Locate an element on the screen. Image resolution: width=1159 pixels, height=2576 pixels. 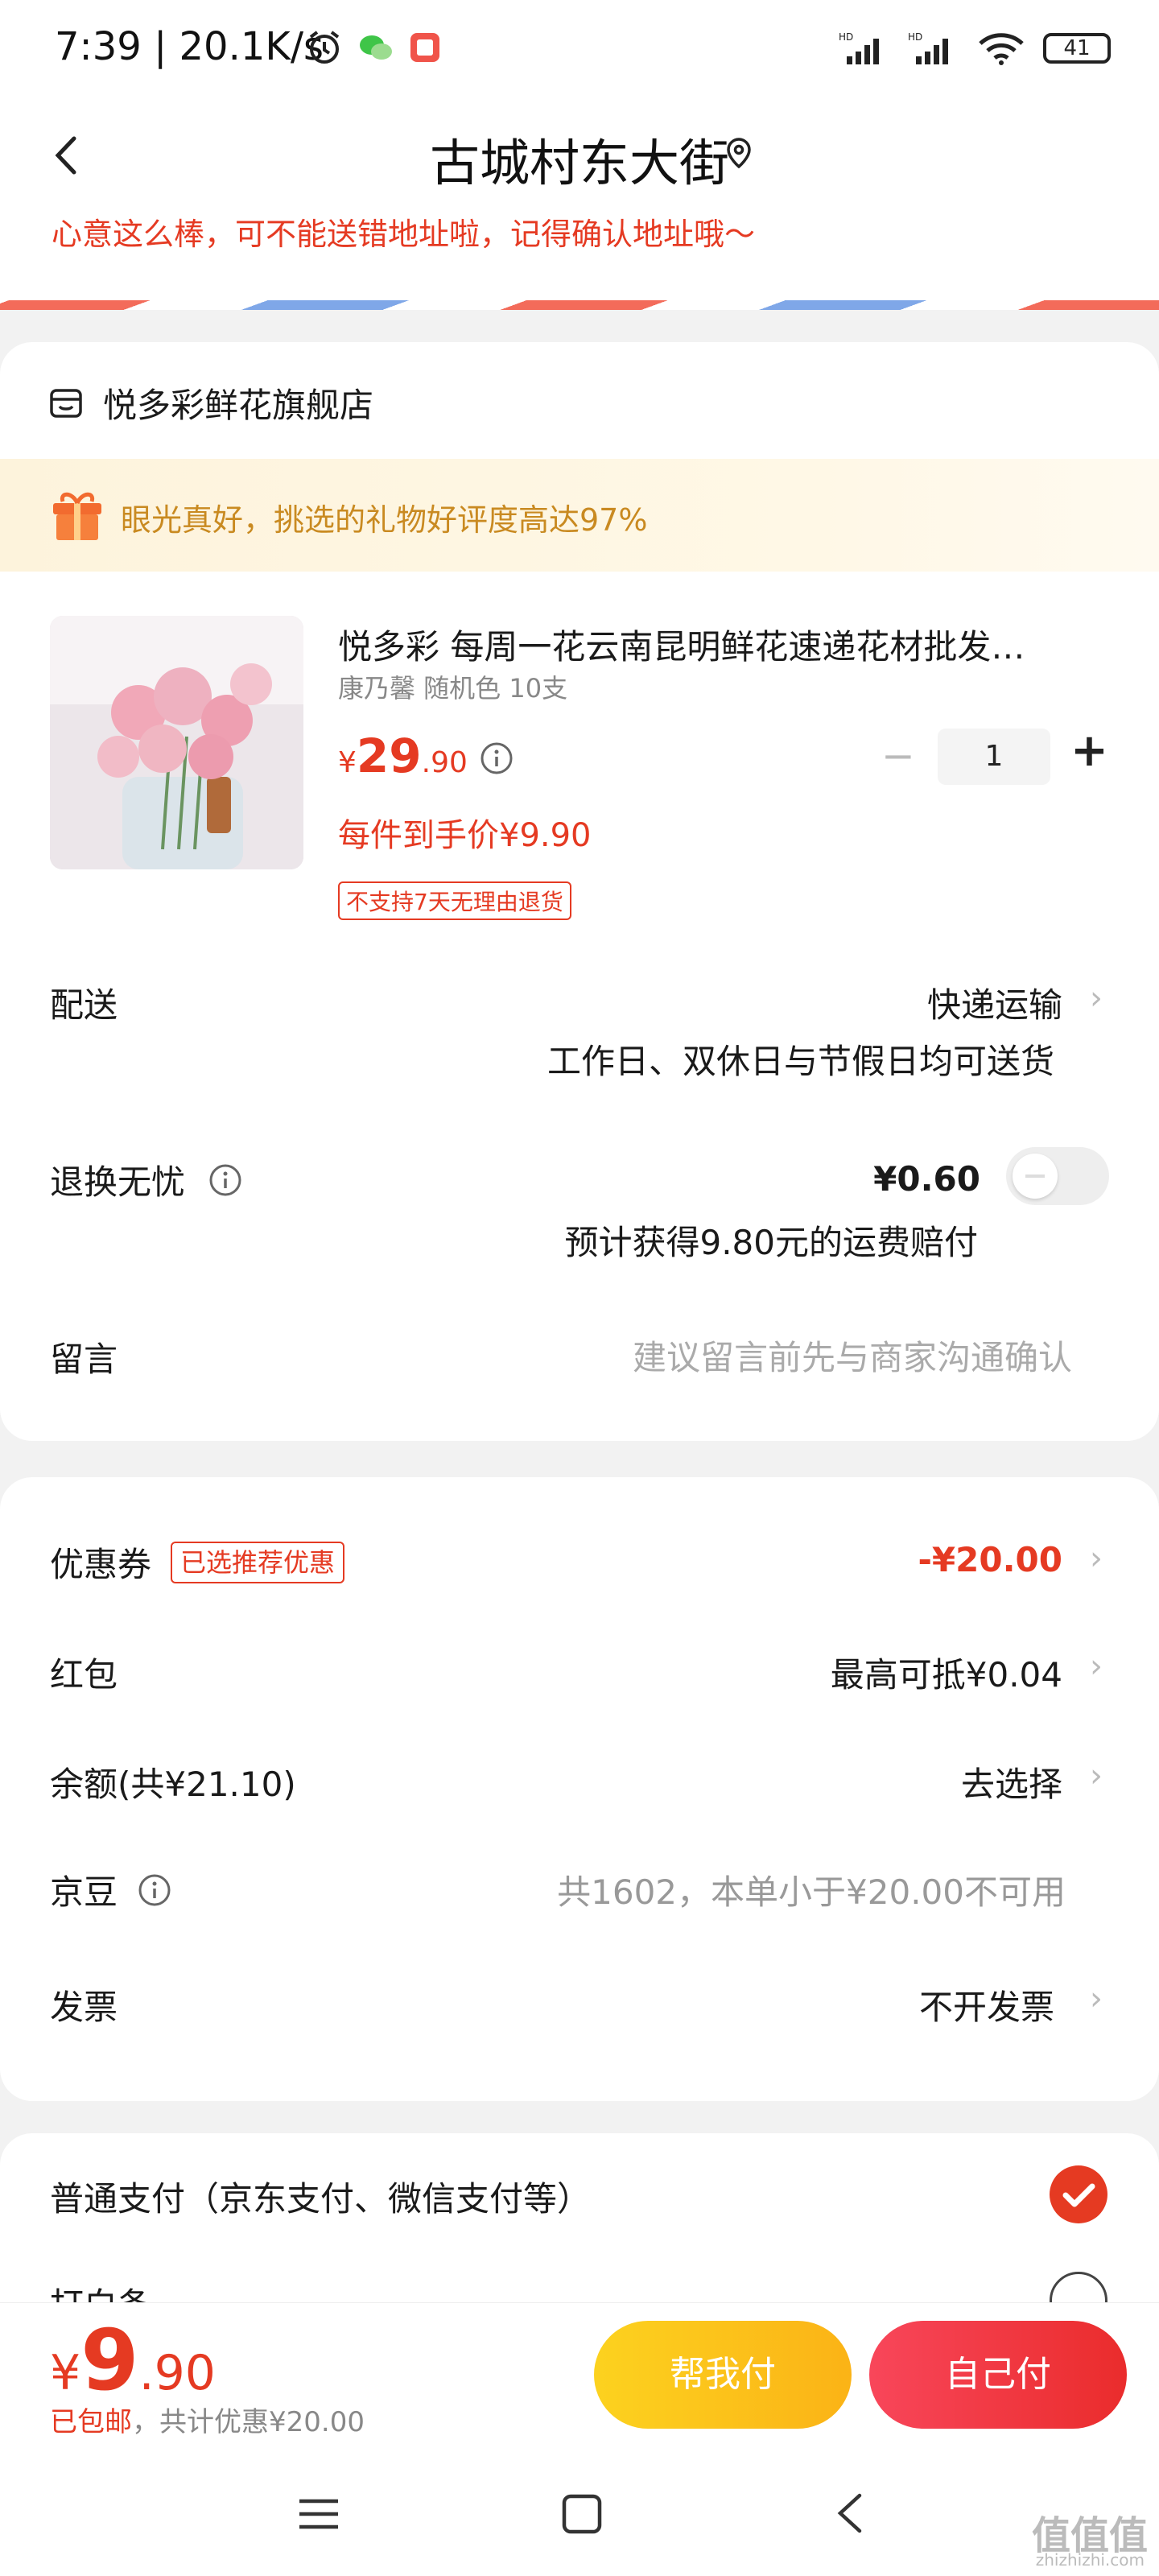
message-label: 留言 is located at coordinates (84, 1359).